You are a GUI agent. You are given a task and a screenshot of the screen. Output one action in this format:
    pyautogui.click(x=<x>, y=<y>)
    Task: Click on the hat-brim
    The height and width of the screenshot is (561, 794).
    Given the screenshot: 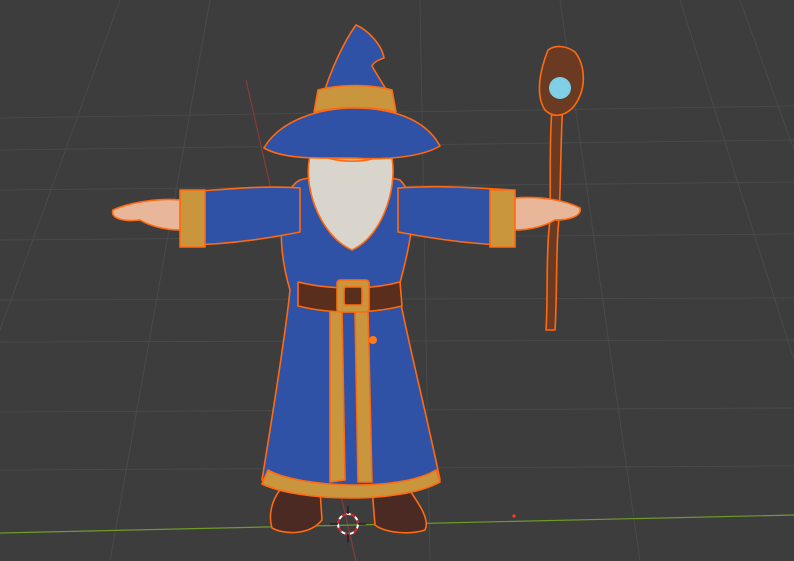 What is the action you would take?
    pyautogui.click(x=352, y=133)
    